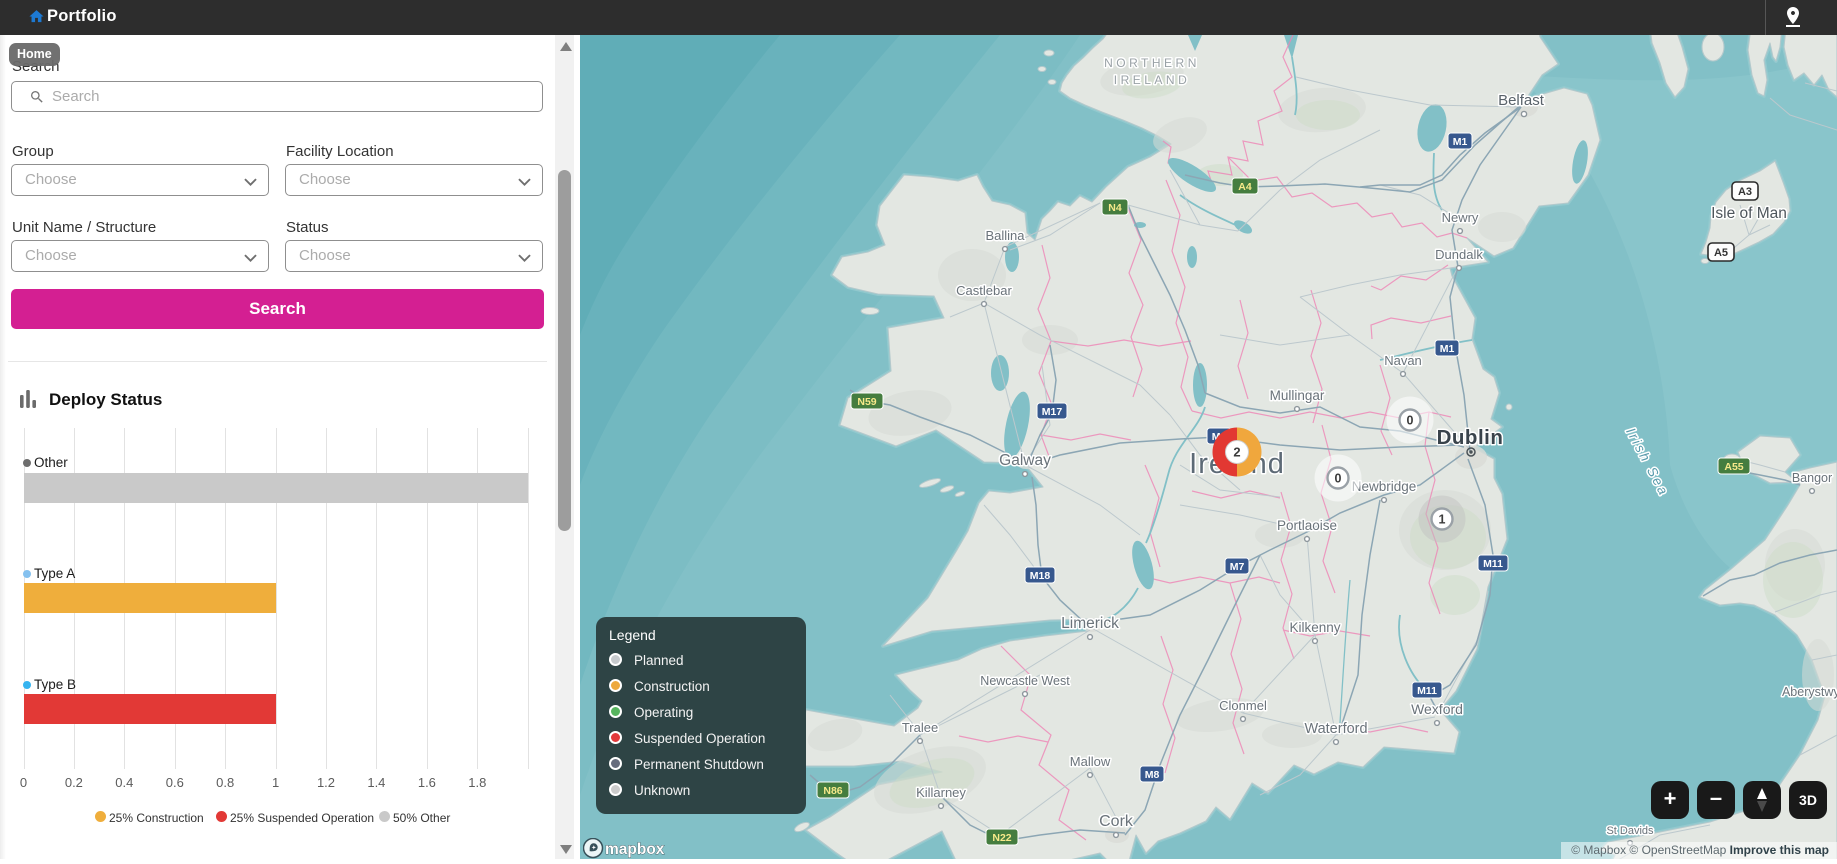 The width and height of the screenshot is (1837, 864). What do you see at coordinates (1052, 412) in the screenshot?
I see `svg-text: M17` at bounding box center [1052, 412].